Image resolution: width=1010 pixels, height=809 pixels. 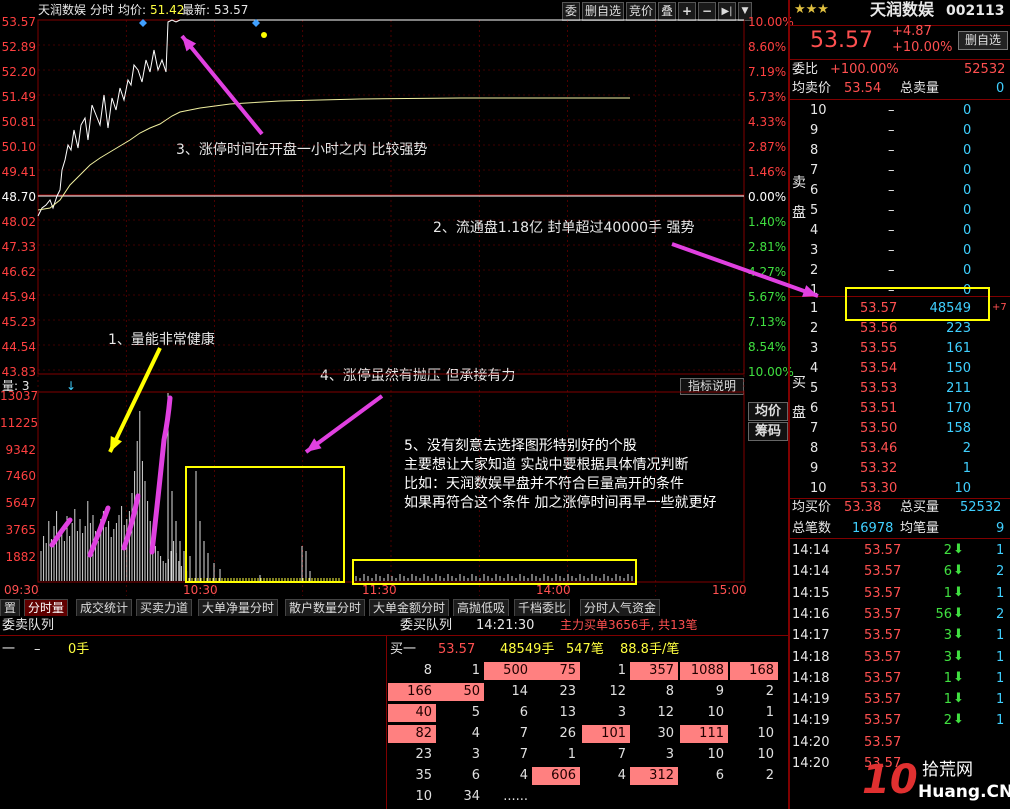 I want to click on delete-watchlist-button: 删自选, so click(x=603, y=11).